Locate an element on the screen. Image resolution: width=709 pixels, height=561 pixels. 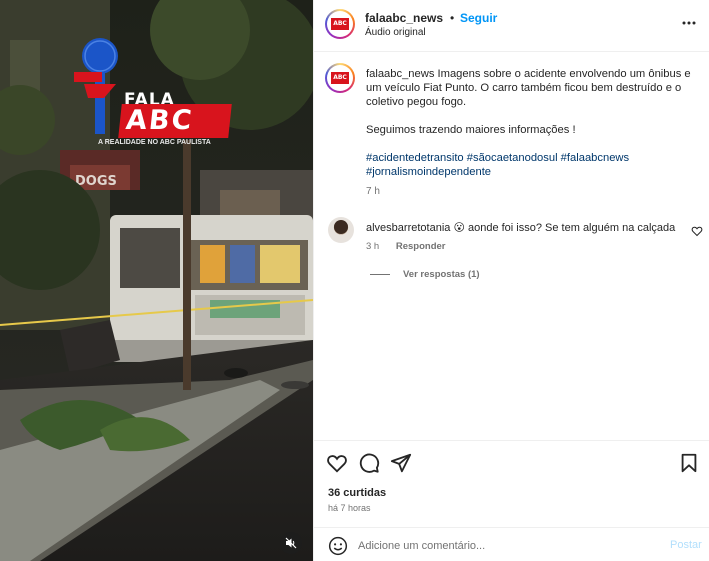
caption-time: 7 h is located at coordinates (532, 192).